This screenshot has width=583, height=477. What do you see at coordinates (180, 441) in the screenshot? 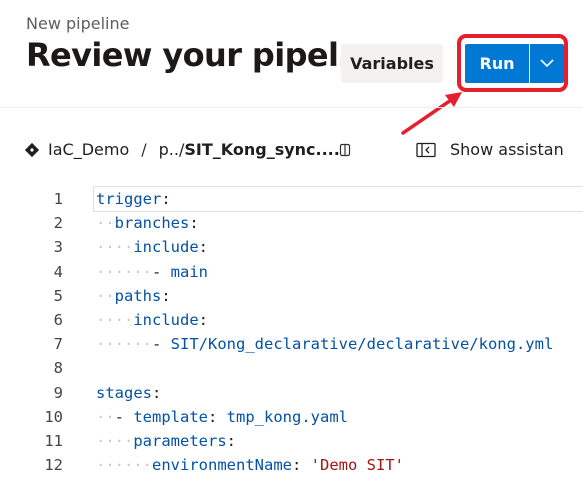
I see `code-token: parameters` at bounding box center [180, 441].